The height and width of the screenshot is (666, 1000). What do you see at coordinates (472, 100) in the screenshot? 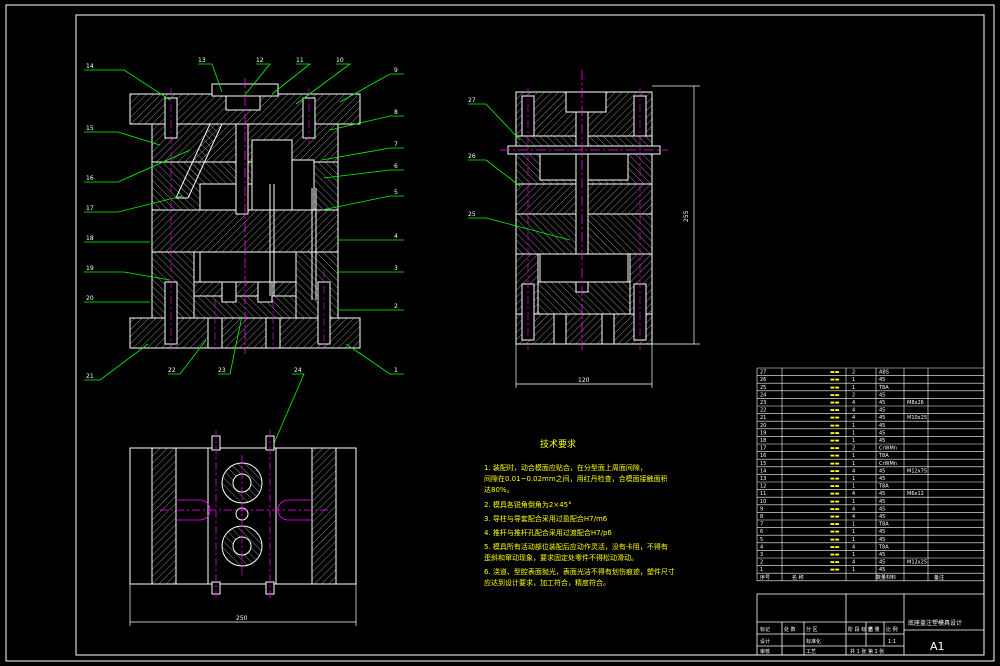
I see `label-27: 27` at bounding box center [472, 100].